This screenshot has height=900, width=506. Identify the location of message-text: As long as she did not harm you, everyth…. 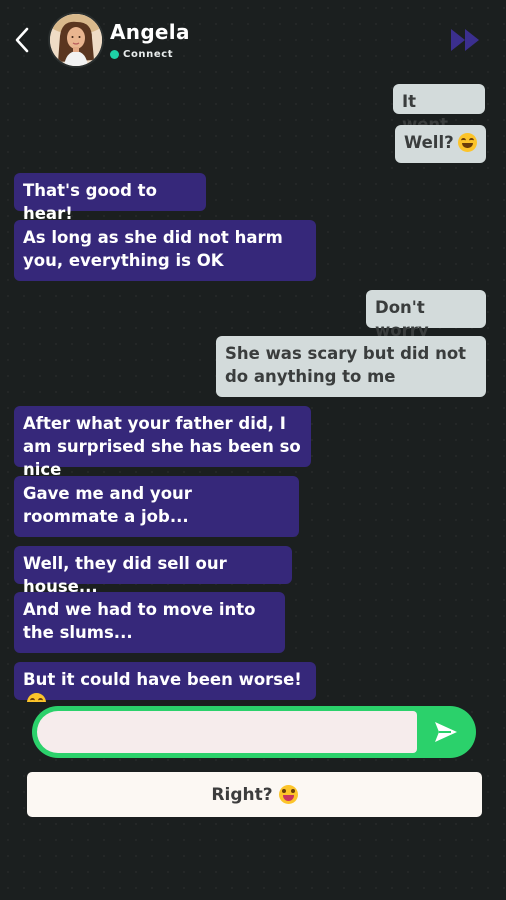
(153, 249).